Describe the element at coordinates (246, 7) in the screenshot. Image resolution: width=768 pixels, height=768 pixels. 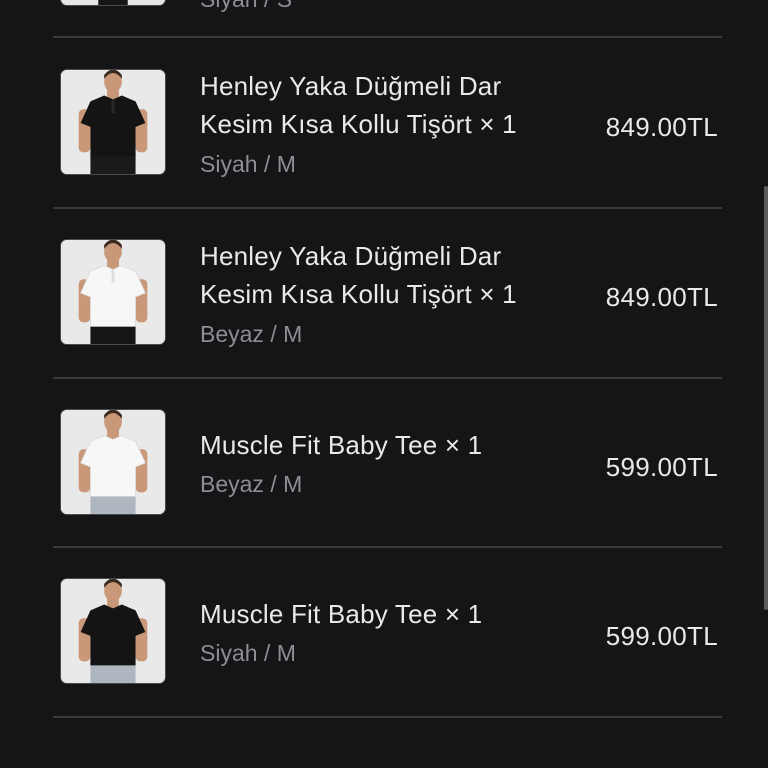
I see `product-variant: Siyah / S` at that location.